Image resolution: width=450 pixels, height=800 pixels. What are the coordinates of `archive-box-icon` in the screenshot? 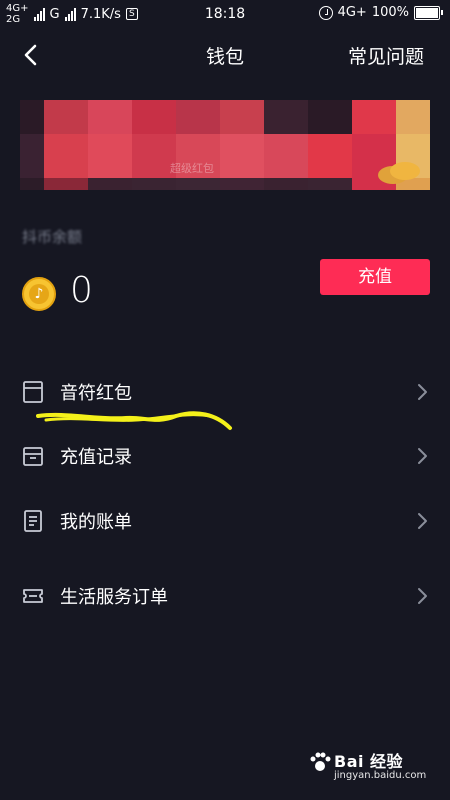 It's located at (33, 456).